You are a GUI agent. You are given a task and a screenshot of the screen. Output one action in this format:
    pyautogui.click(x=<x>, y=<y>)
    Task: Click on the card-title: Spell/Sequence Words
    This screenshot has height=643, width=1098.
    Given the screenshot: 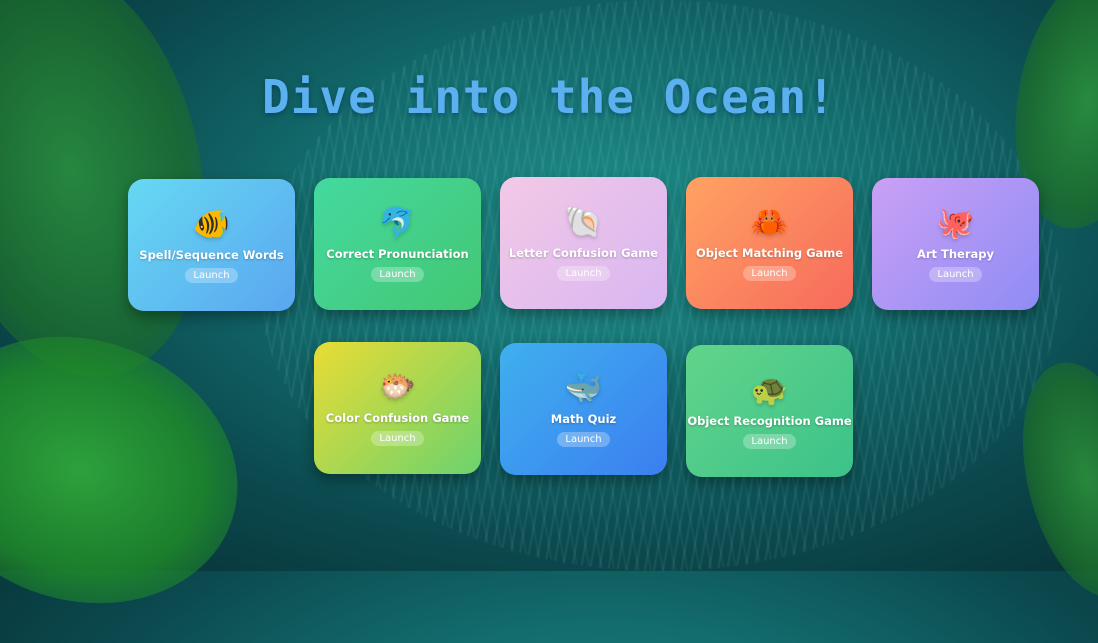 What is the action you would take?
    pyautogui.click(x=211, y=254)
    